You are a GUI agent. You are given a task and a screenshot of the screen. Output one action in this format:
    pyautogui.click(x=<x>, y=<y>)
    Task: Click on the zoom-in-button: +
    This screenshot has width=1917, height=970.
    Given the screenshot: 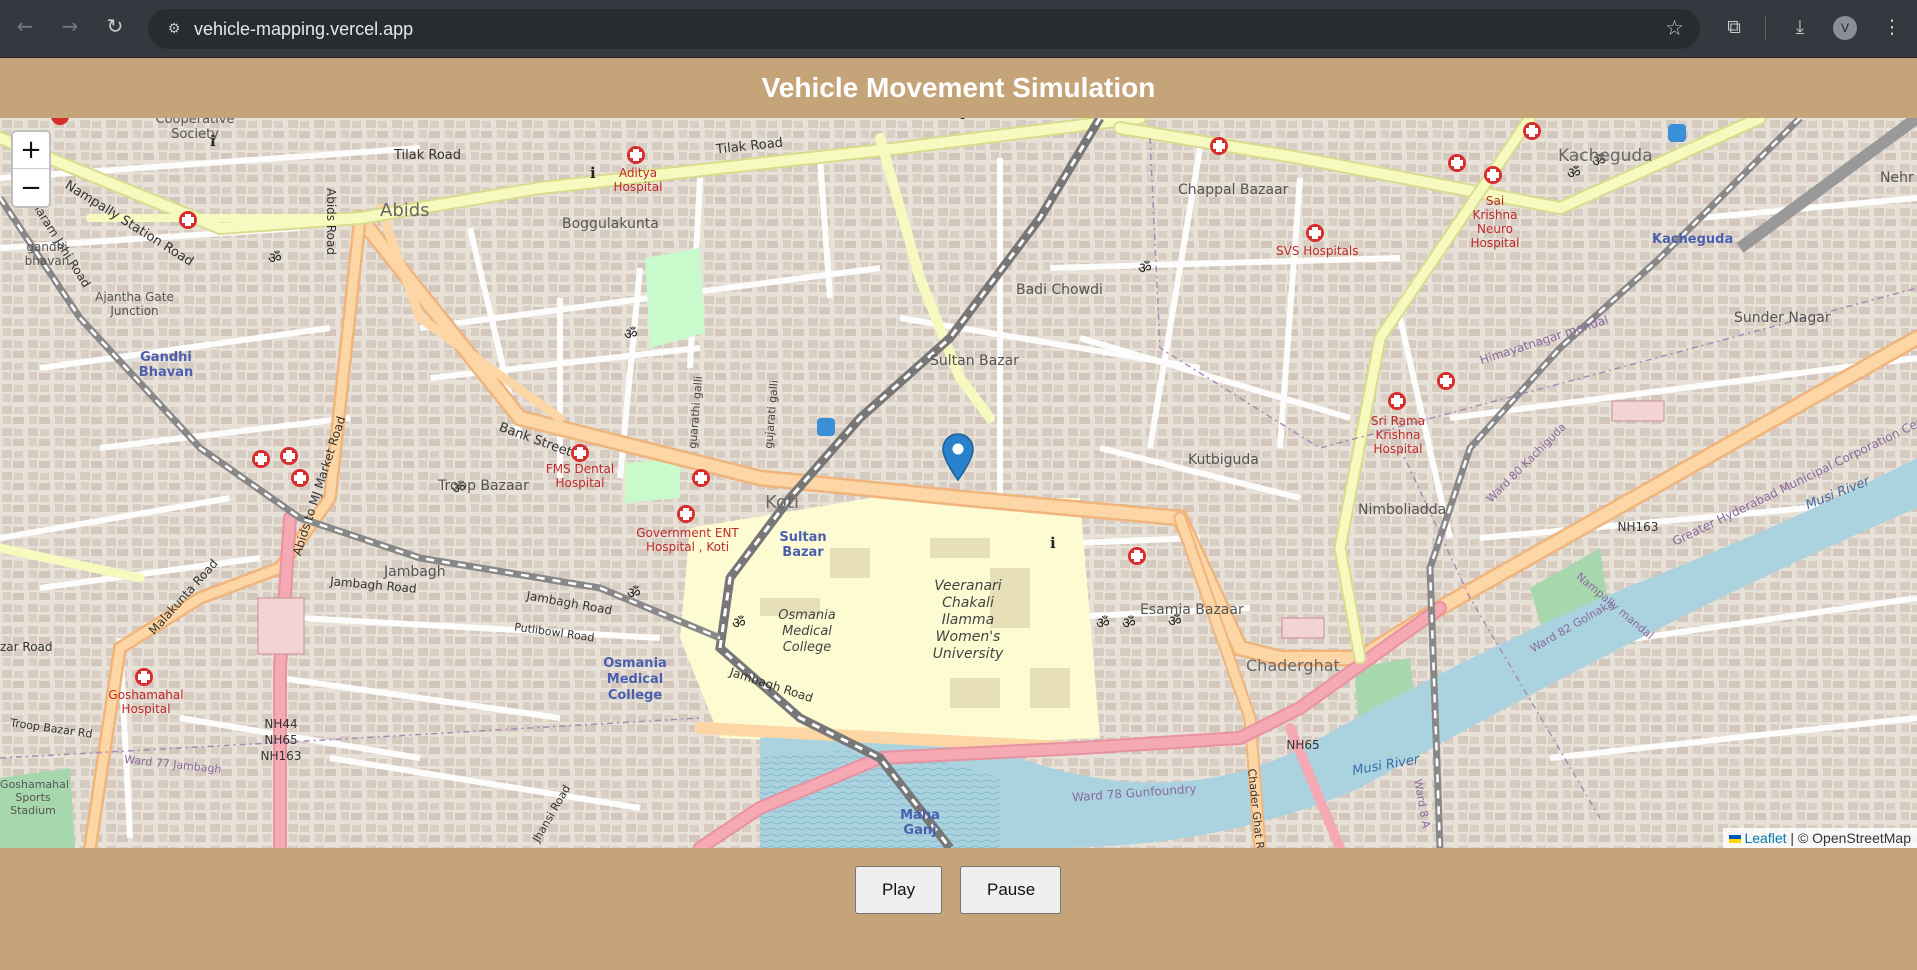 What is the action you would take?
    pyautogui.click(x=31, y=150)
    